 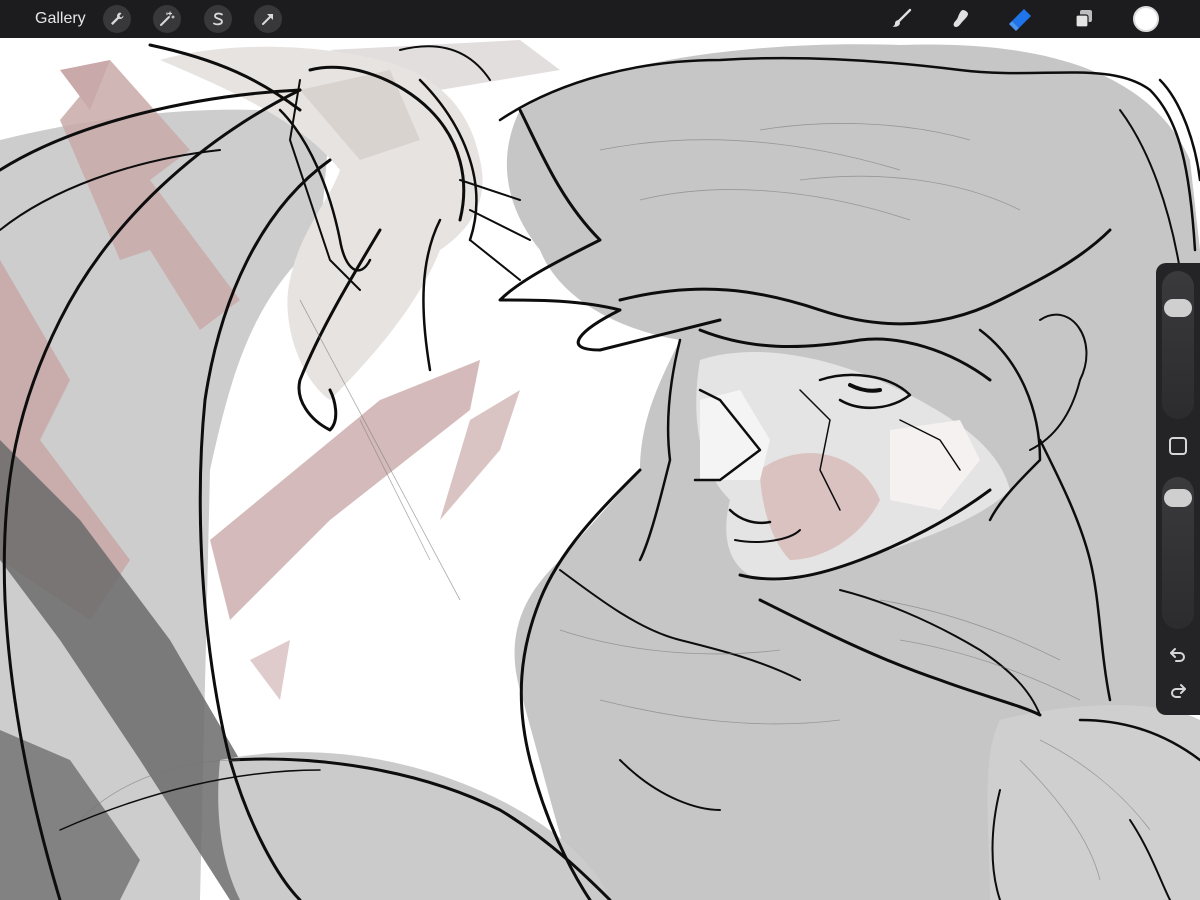 What do you see at coordinates (1146, 19) in the screenshot?
I see `color-swatch-button` at bounding box center [1146, 19].